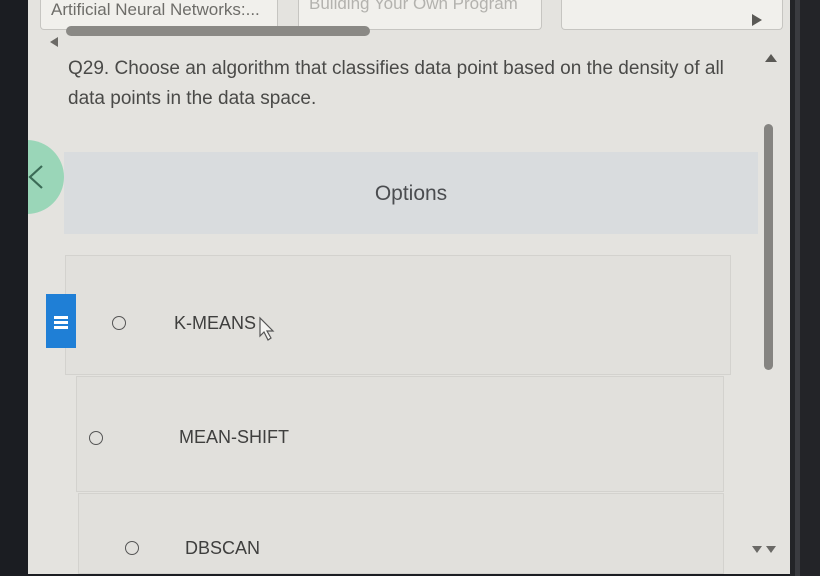 The height and width of the screenshot is (576, 820). Describe the element at coordinates (267, 328) in the screenshot. I see `mouse-cursor-icon` at that location.